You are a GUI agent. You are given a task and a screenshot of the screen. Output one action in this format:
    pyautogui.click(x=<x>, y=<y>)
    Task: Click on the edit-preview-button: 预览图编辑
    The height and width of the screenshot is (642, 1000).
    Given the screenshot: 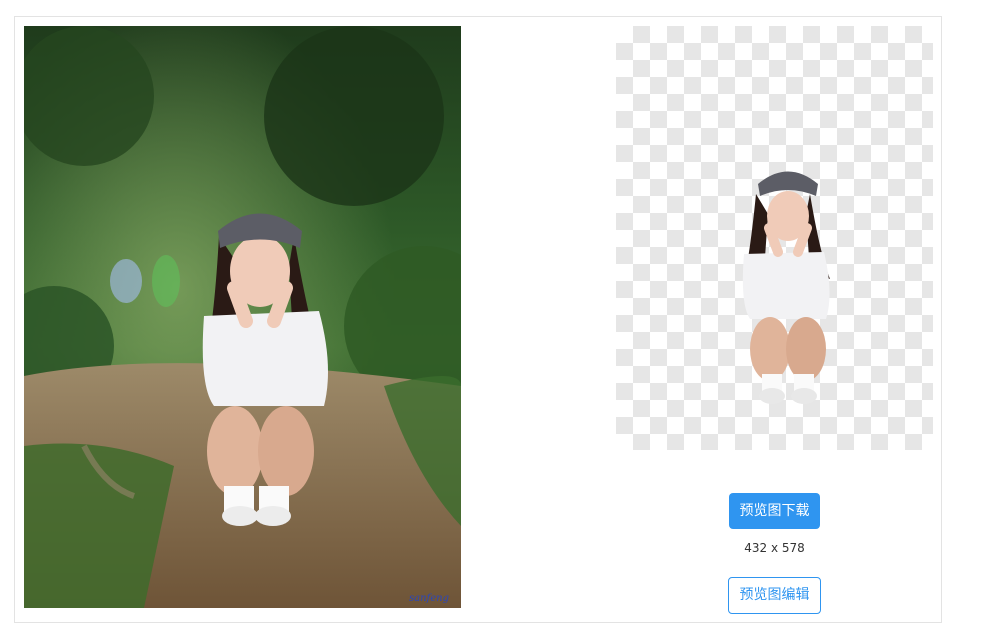 What is the action you would take?
    pyautogui.click(x=774, y=595)
    